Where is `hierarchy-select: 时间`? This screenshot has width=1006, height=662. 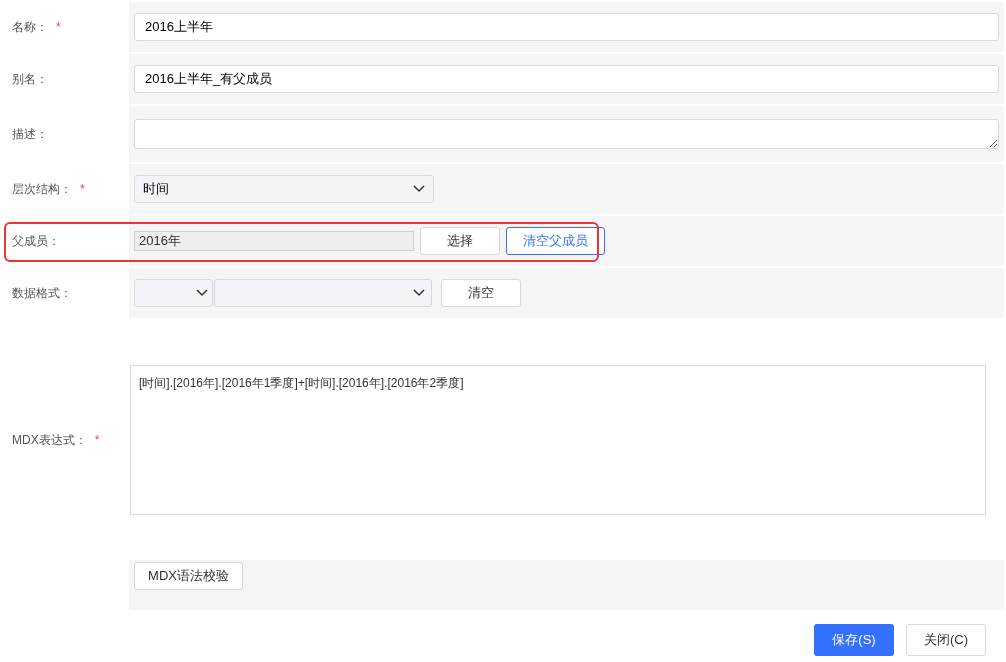
hierarchy-select: 时间 is located at coordinates (284, 189).